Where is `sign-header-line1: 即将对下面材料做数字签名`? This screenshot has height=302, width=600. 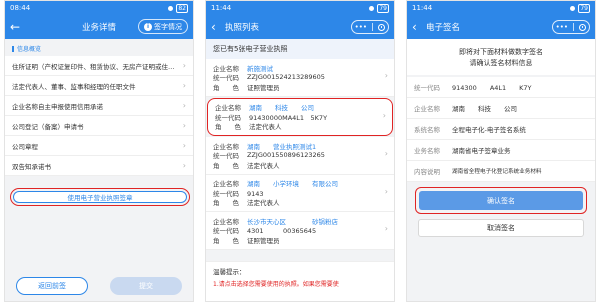 sign-header-line1: 即将对下面材料做数字签名 is located at coordinates (501, 52).